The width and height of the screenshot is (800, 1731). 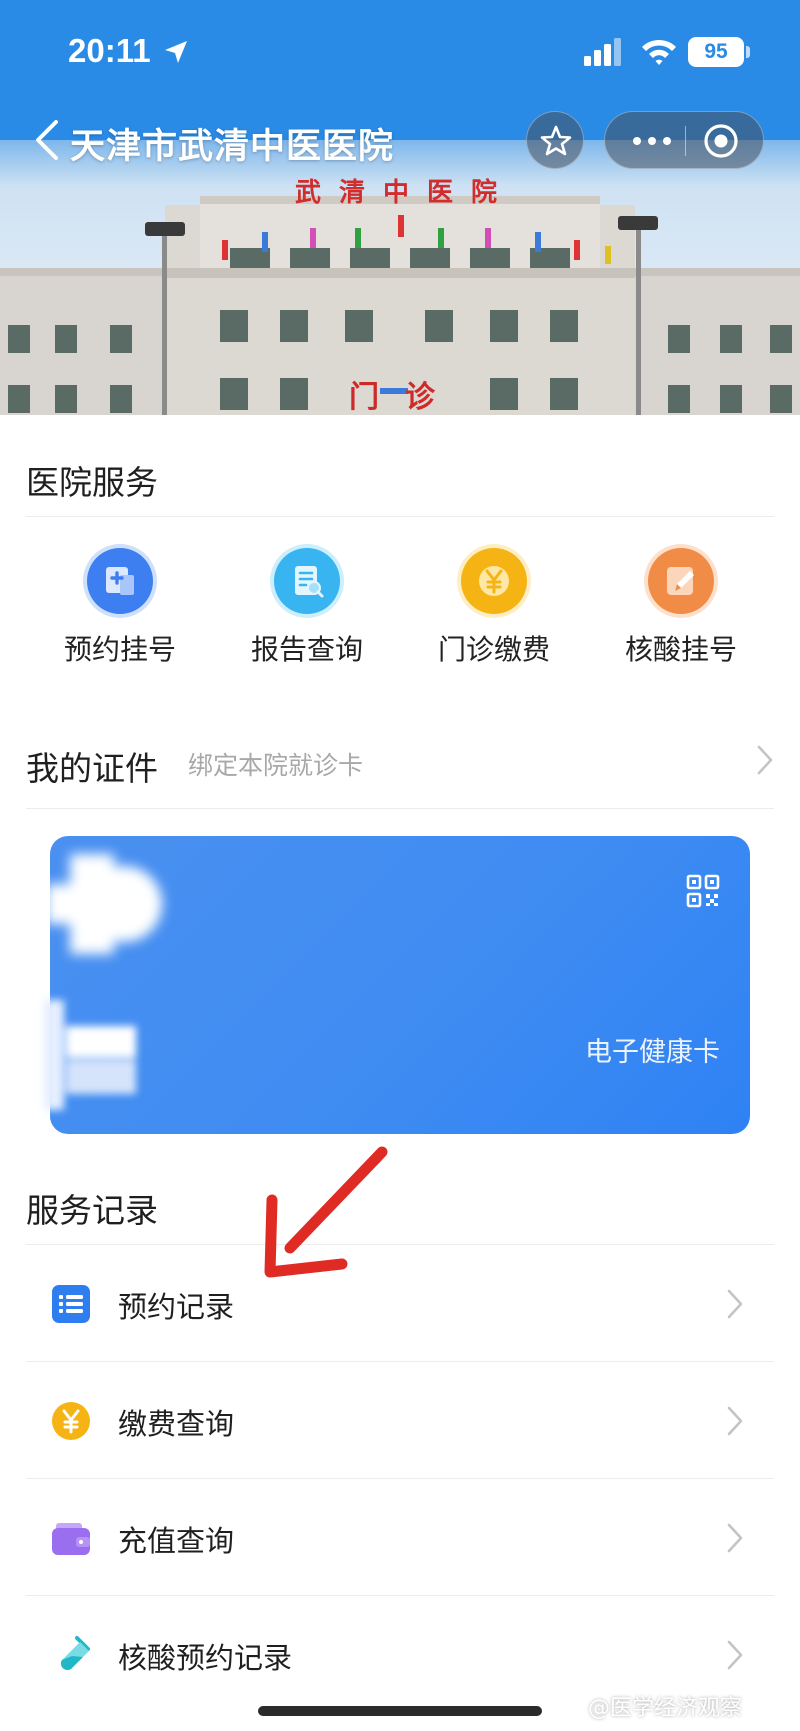 I want to click on wifi-icon, so click(x=659, y=52).